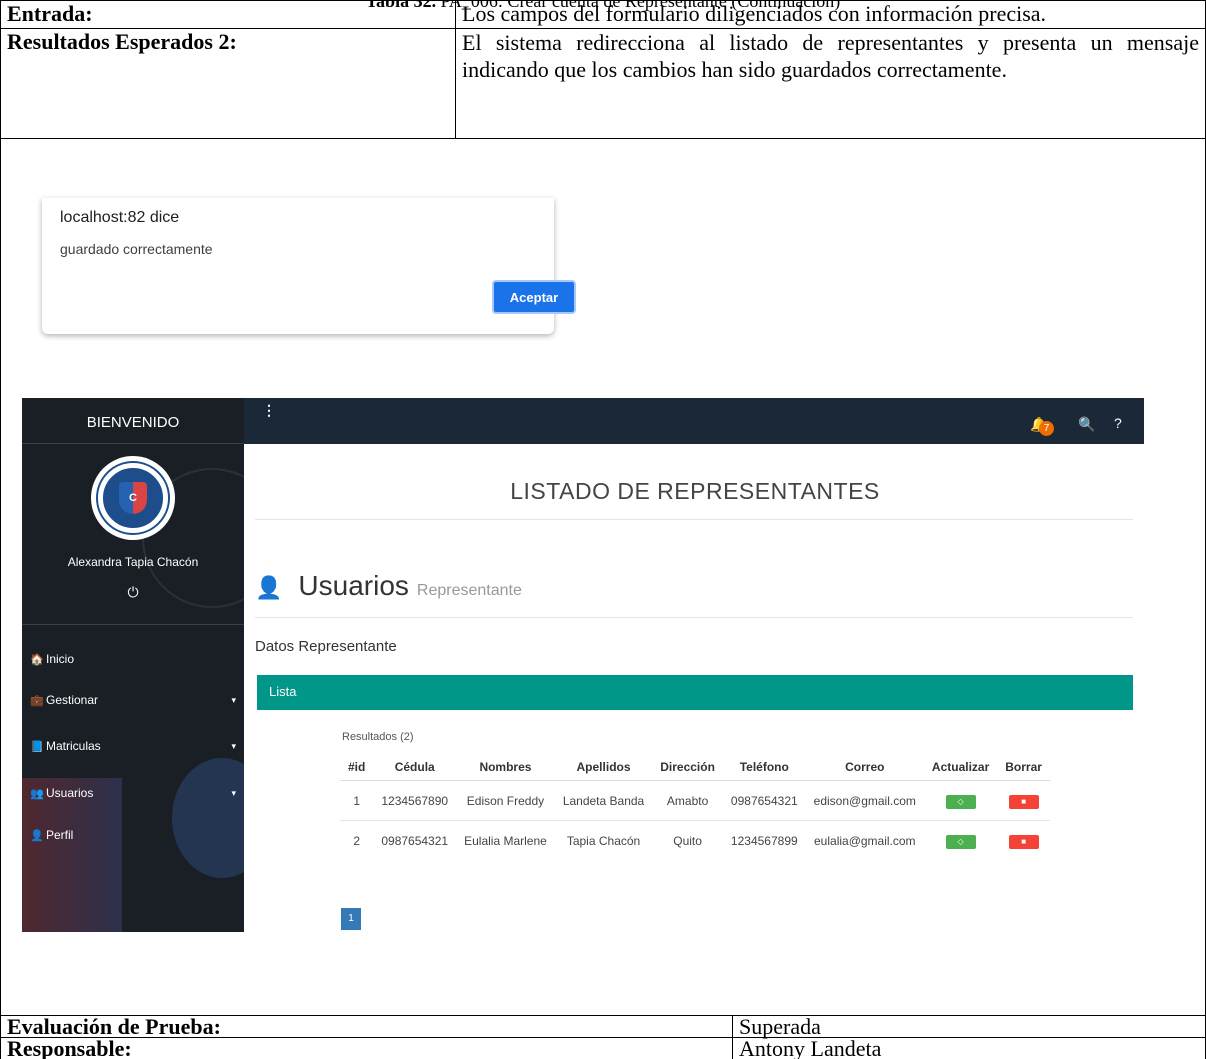 This screenshot has height=1059, width=1206. Describe the element at coordinates (415, 800) in the screenshot. I see `cell-cedula: 1234567890` at that location.